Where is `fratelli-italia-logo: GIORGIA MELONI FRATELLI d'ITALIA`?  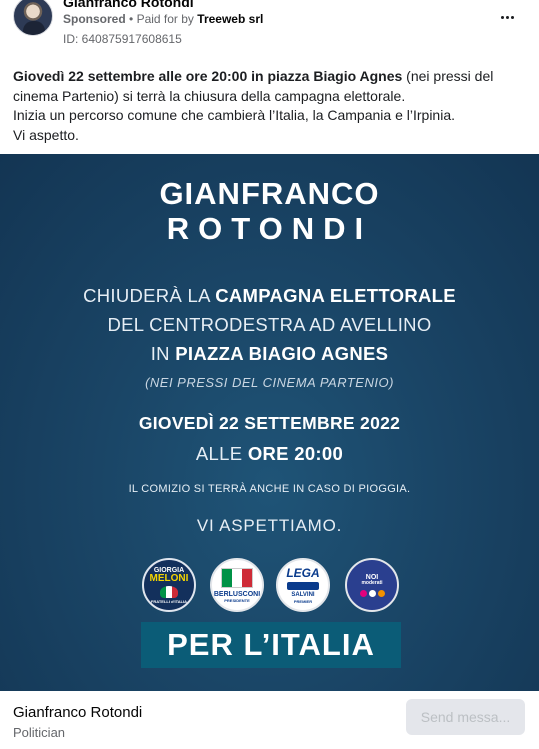 fratelli-italia-logo: GIORGIA MELONI FRATELLI d'ITALIA is located at coordinates (169, 585).